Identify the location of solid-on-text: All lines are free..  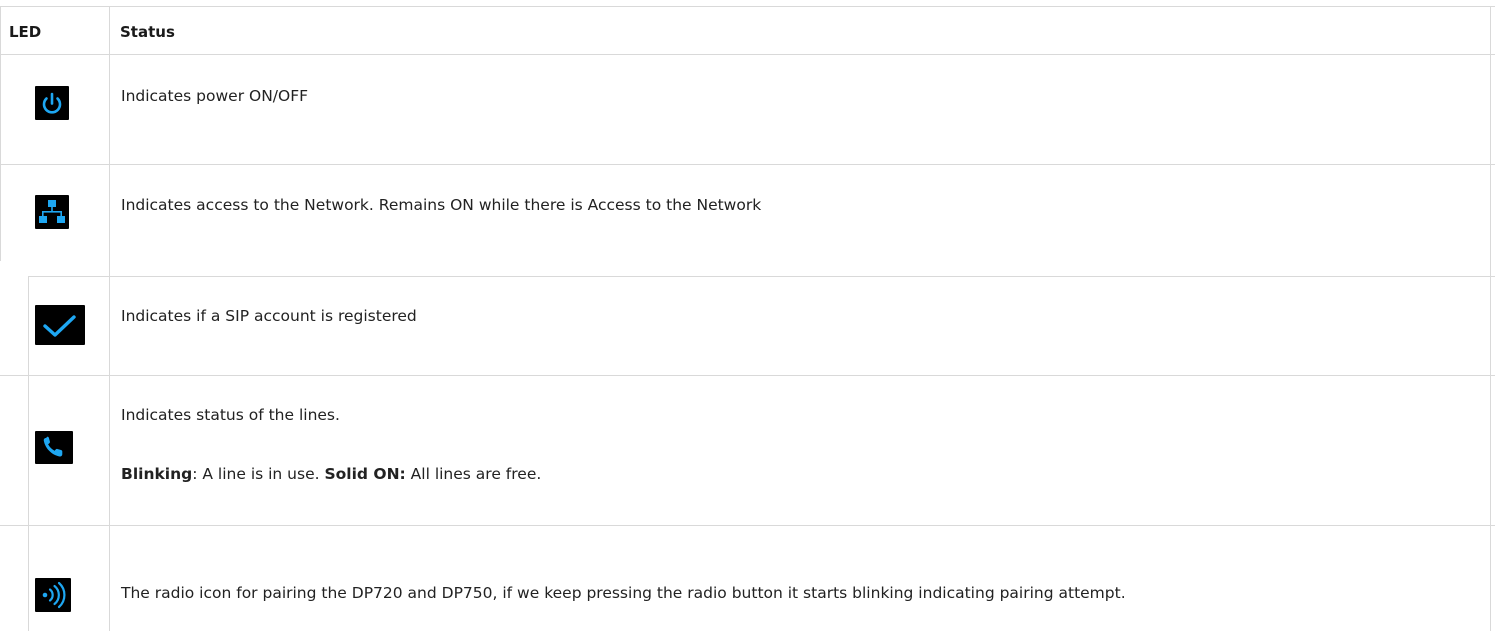
(473, 474).